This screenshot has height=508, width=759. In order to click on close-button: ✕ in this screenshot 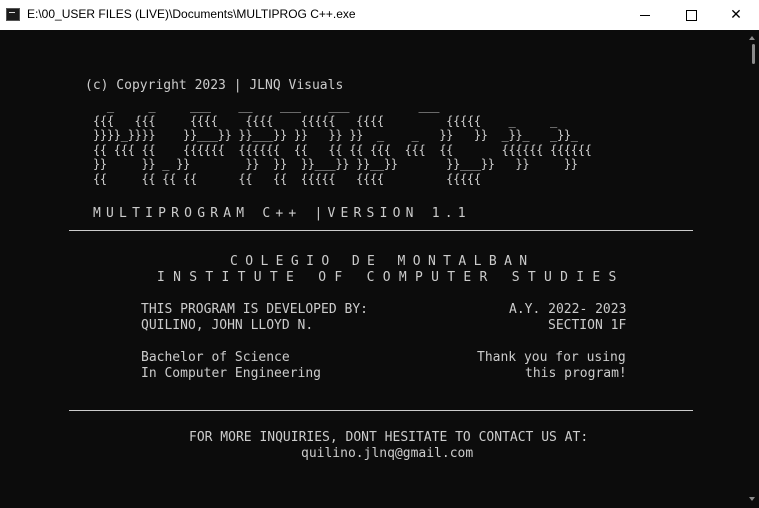, I will do `click(736, 15)`.